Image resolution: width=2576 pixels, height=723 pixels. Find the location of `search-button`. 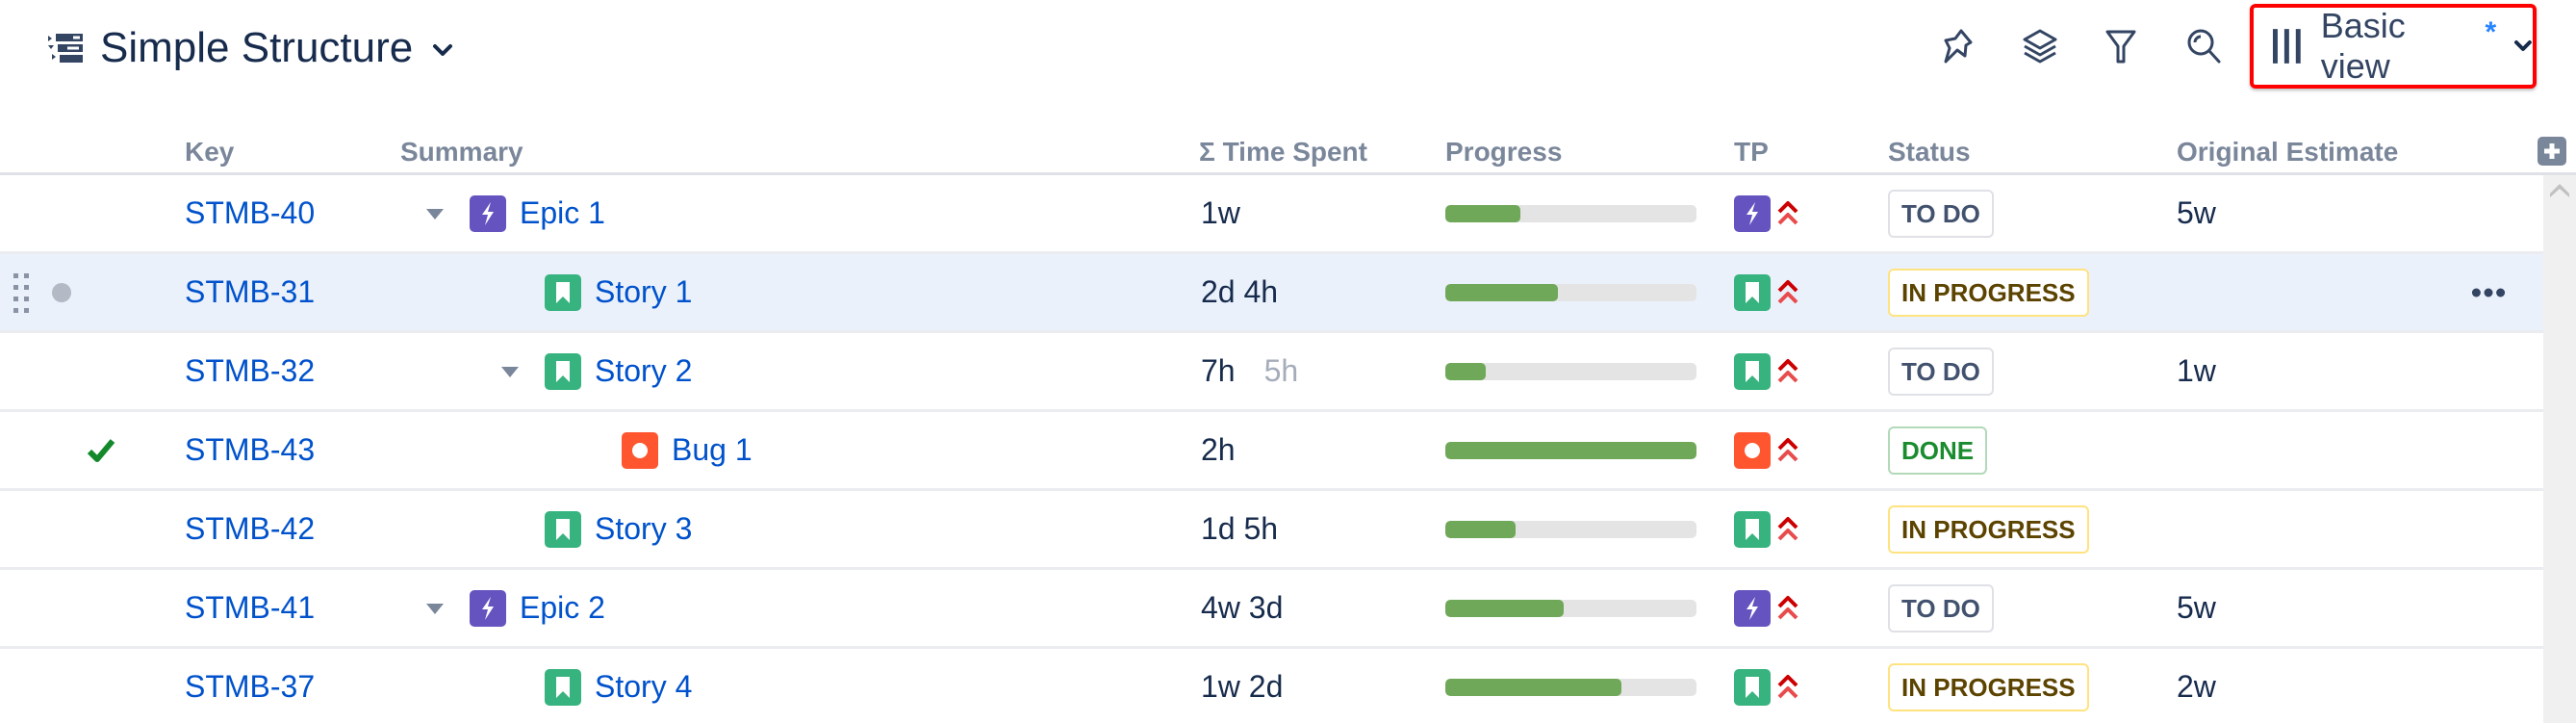

search-button is located at coordinates (2203, 46).